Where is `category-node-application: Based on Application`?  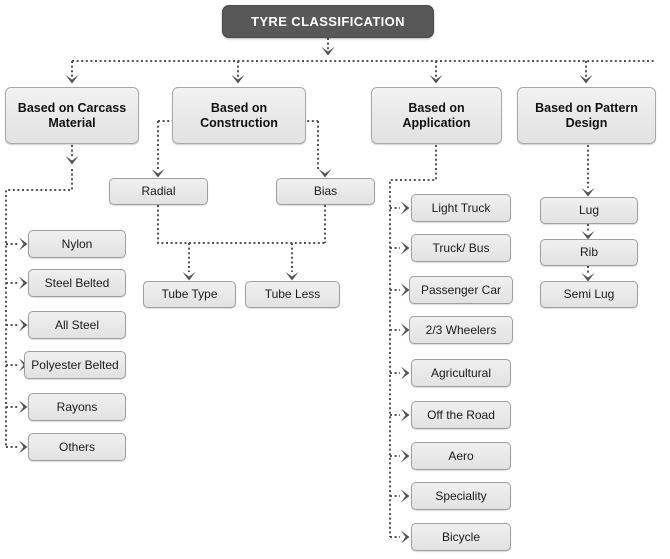
category-node-application: Based on Application is located at coordinates (436, 115).